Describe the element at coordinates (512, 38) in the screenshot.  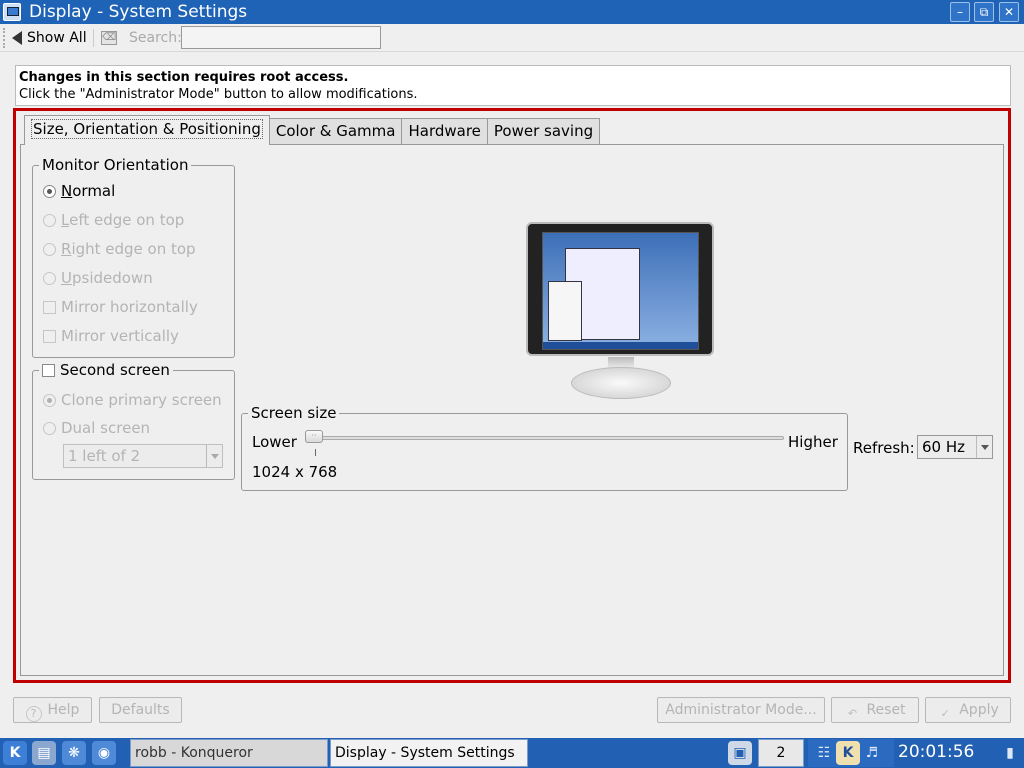
I see `toolbar: Show All ⌫ Search:` at that location.